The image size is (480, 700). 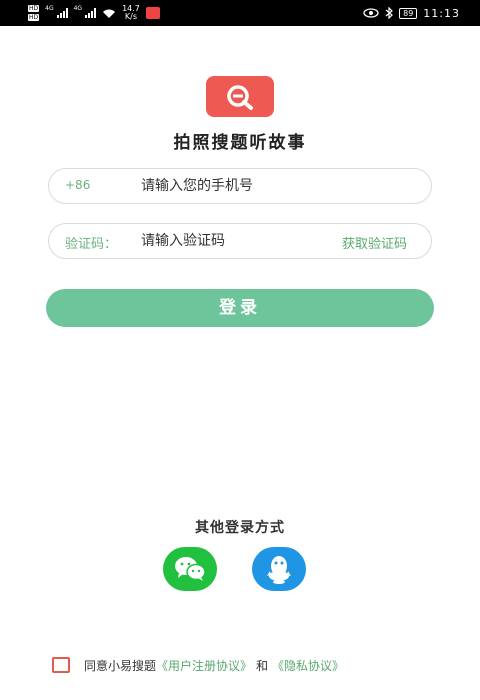 What do you see at coordinates (131, 16) in the screenshot?
I see `network-speed-unit: K/s` at bounding box center [131, 16].